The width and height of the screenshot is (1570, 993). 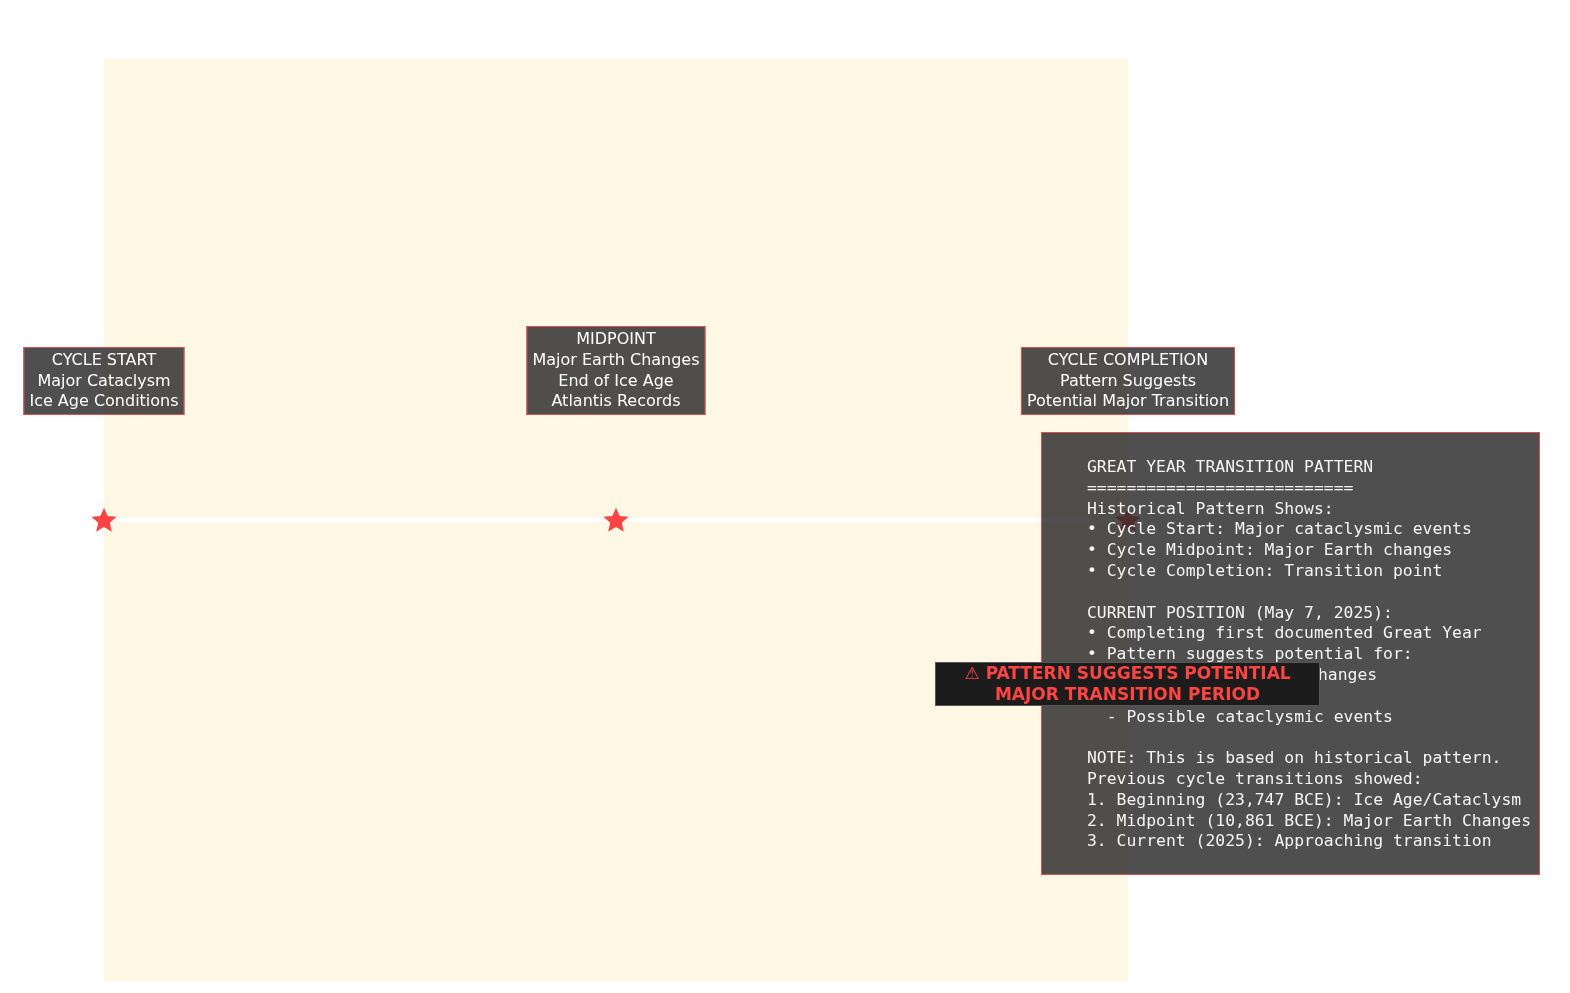 What do you see at coordinates (616, 401) in the screenshot?
I see `label-text: Atlantis Records` at bounding box center [616, 401].